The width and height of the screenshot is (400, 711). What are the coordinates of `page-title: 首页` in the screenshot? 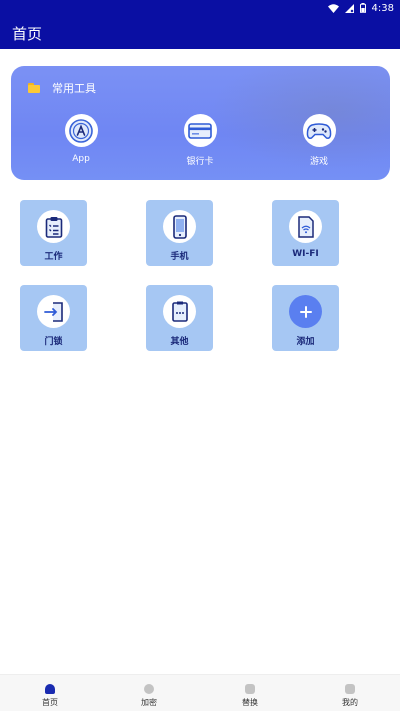 It's located at (27, 34).